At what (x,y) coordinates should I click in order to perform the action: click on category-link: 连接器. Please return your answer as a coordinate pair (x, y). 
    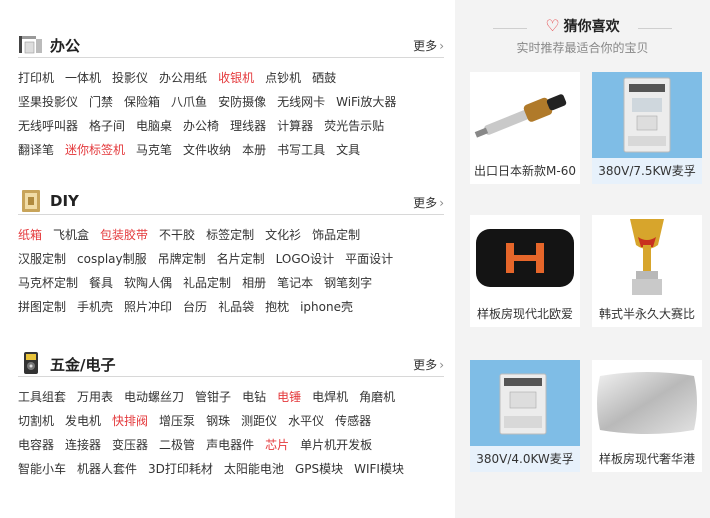
    Looking at the image, I should click on (83, 445).